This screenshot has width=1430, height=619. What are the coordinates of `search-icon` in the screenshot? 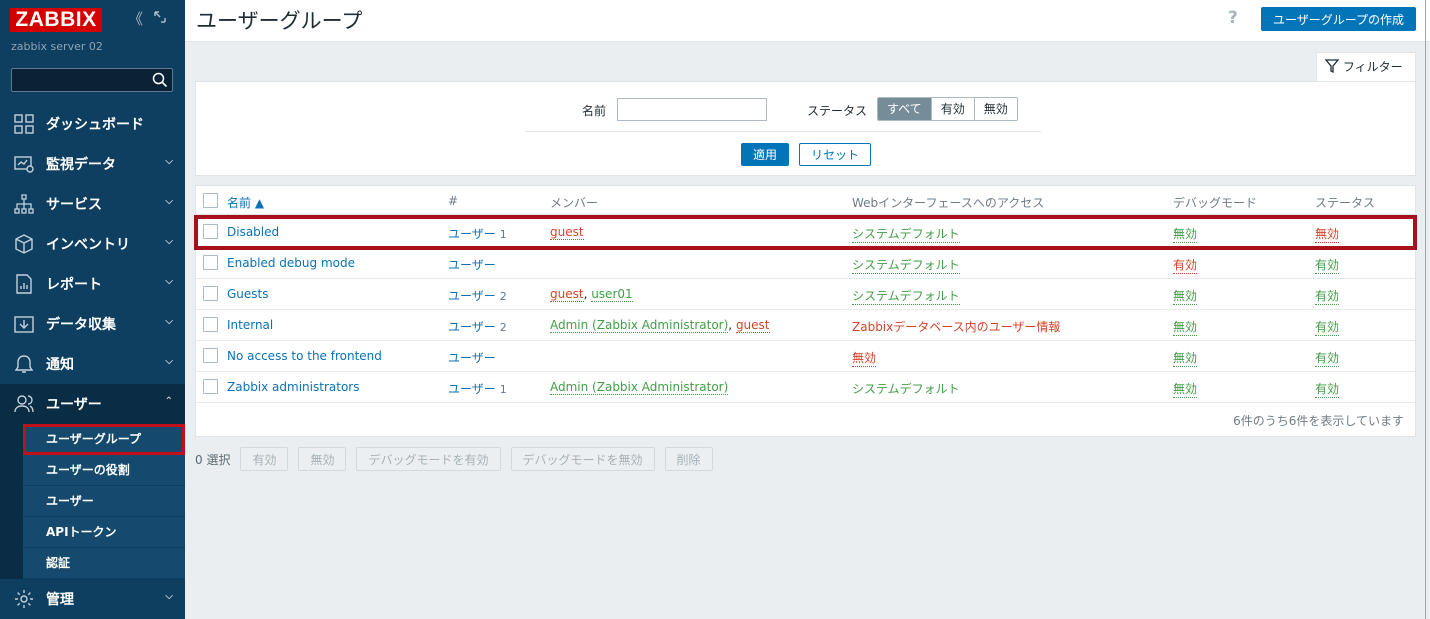 It's located at (160, 81).